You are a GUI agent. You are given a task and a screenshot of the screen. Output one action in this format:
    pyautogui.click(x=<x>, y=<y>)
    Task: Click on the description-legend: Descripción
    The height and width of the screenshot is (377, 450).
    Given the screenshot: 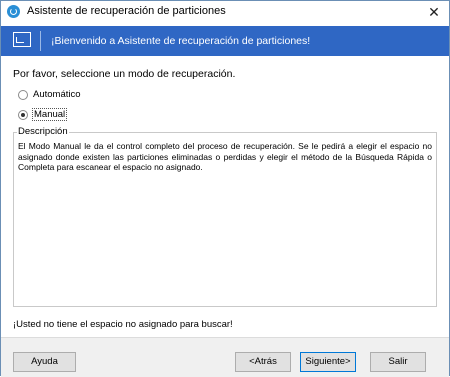 What is the action you would take?
    pyautogui.click(x=43, y=131)
    